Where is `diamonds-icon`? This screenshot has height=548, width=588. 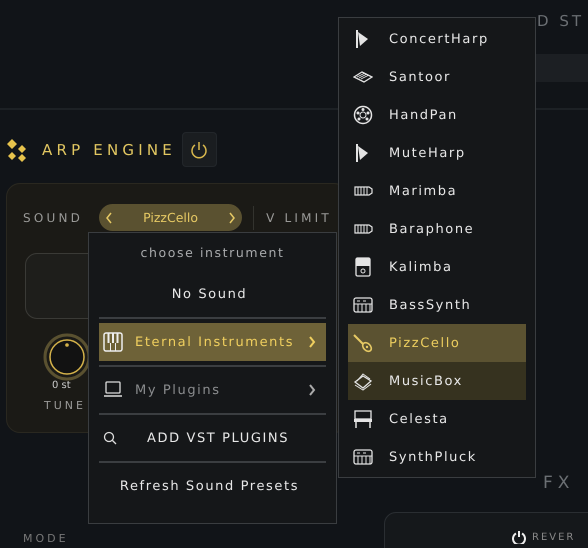 diamonds-icon is located at coordinates (17, 150).